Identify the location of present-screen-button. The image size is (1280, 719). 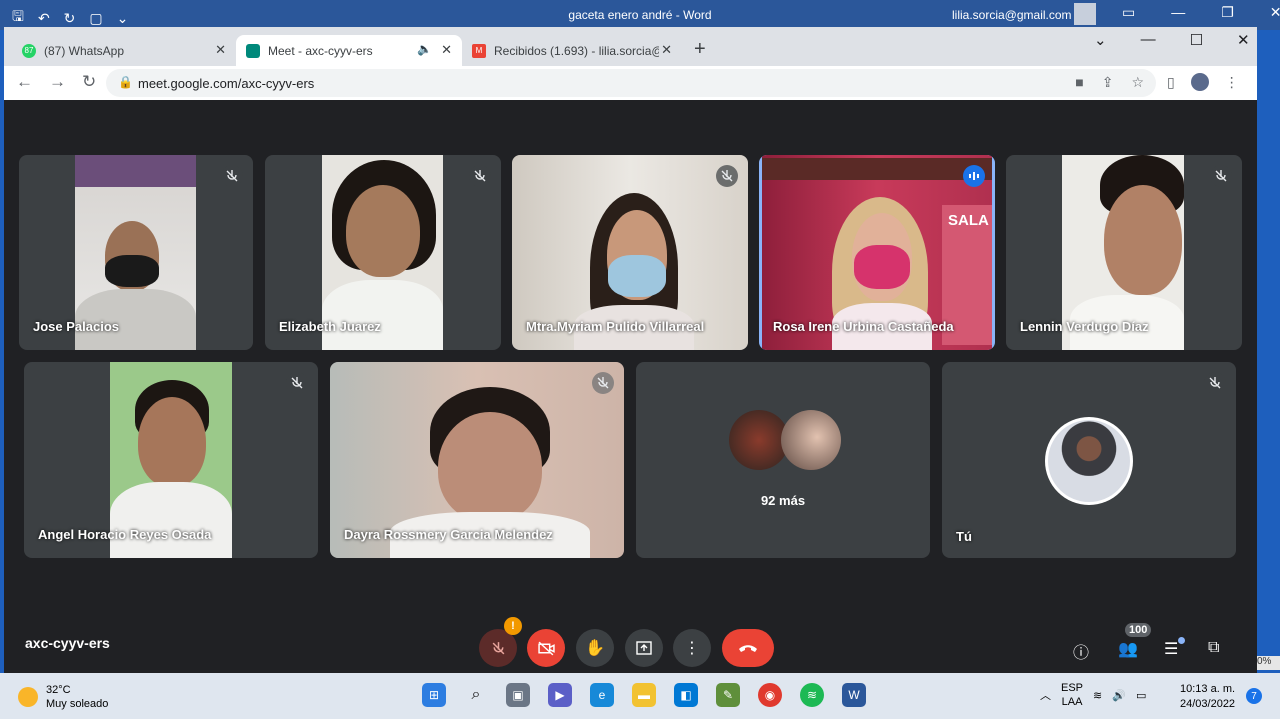
(644, 648).